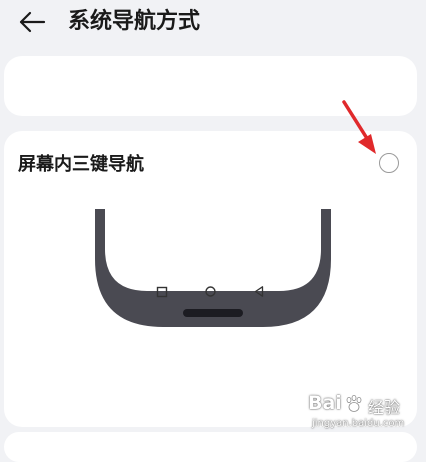 The image size is (426, 462). I want to click on triangle-back-icon, so click(259, 291).